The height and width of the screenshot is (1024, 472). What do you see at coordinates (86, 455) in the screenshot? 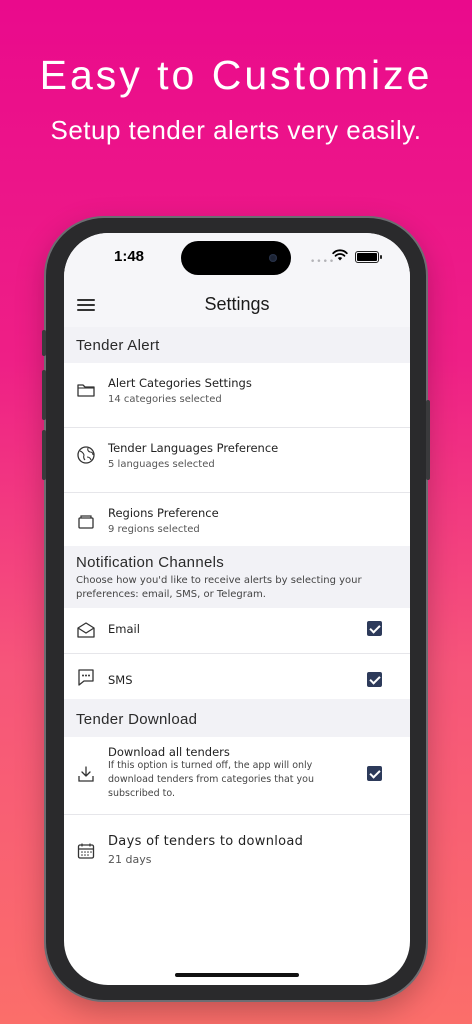
I see `globe-icon` at bounding box center [86, 455].